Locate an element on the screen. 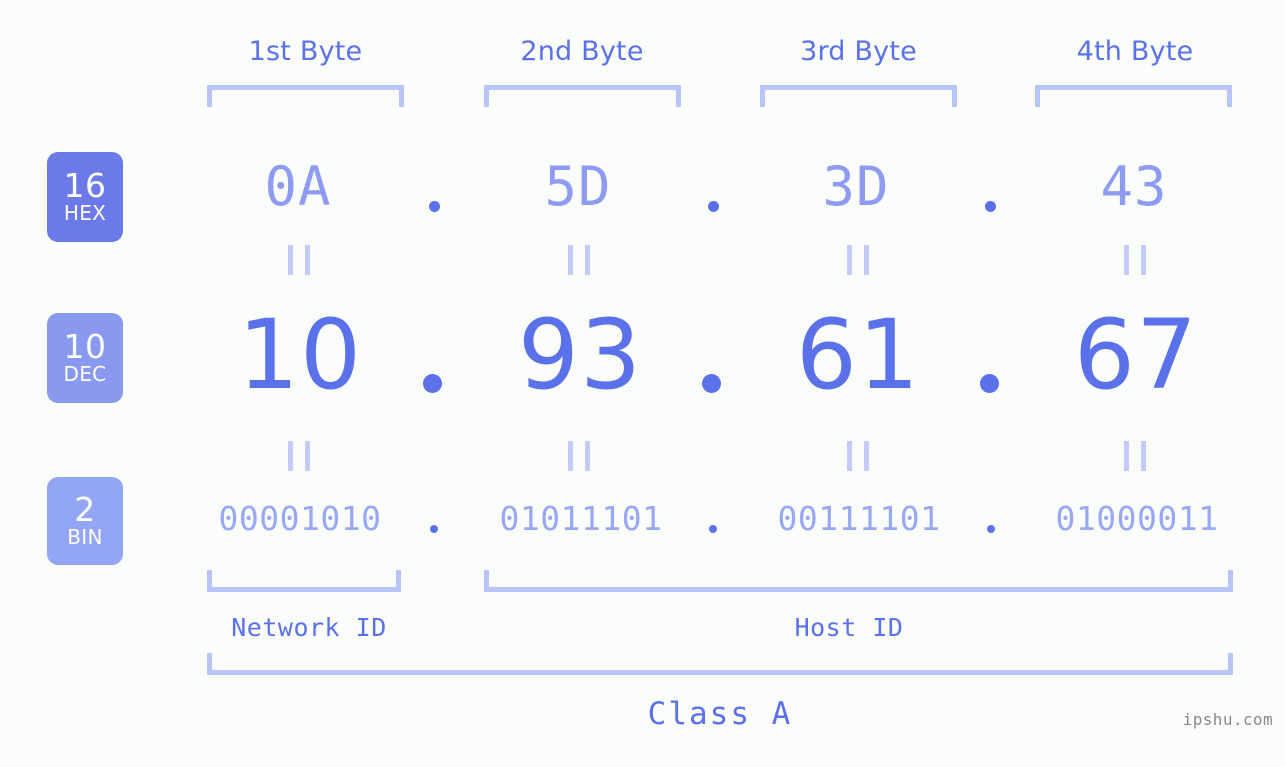 The width and height of the screenshot is (1285, 767). radix-badge-hex: 16 HEX is located at coordinates (85, 197).